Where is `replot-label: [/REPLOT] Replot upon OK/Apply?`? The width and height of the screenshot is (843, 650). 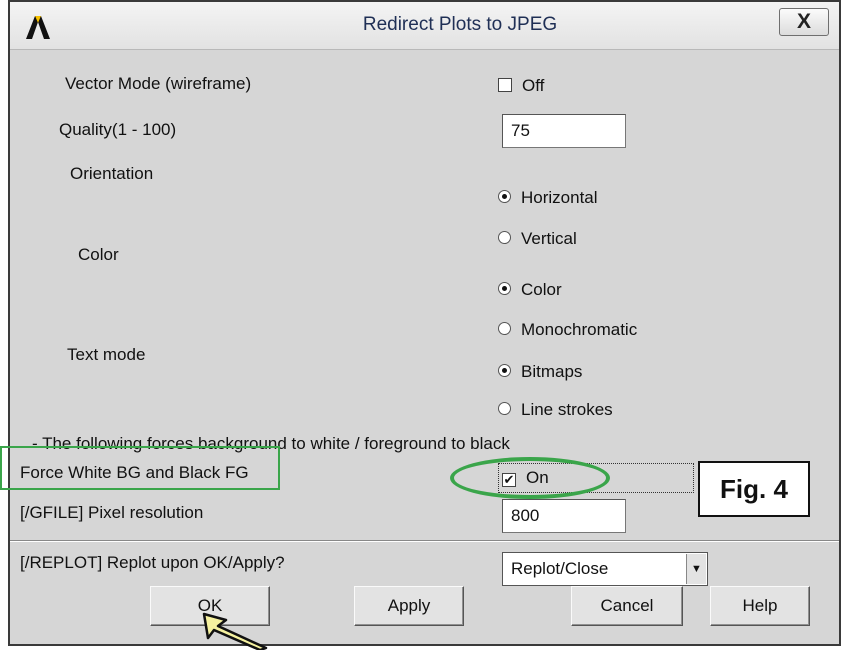 replot-label: [/REPLOT] Replot upon OK/Apply? is located at coordinates (152, 562).